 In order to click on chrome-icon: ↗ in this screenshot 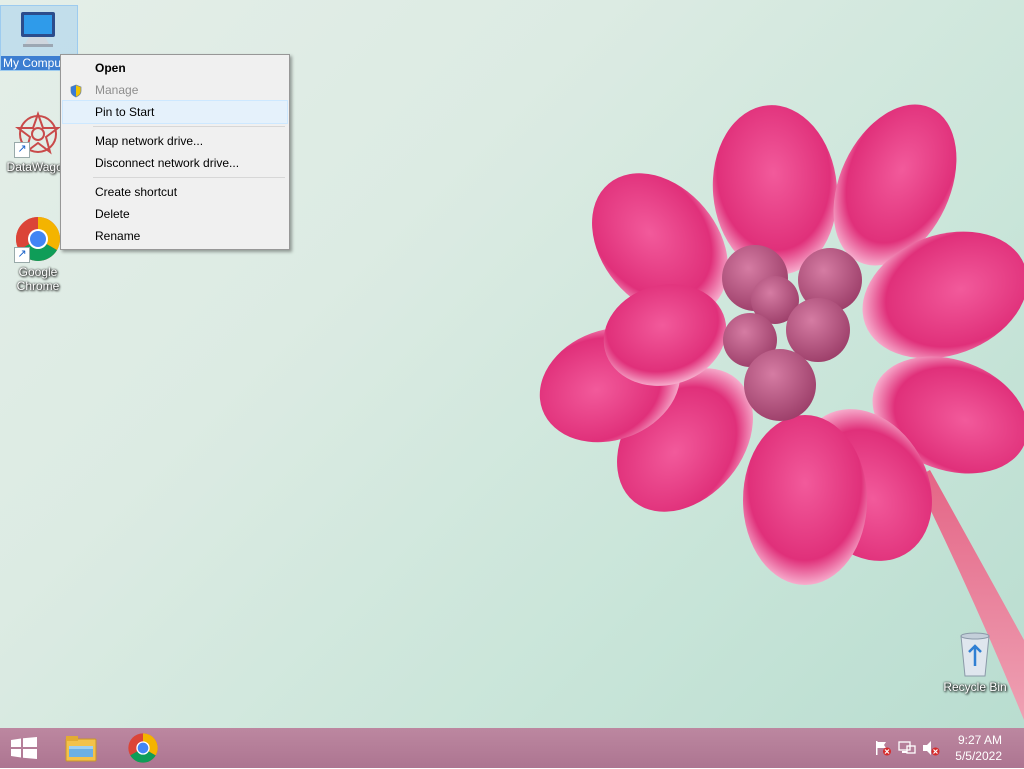, I will do `click(38, 239)`.